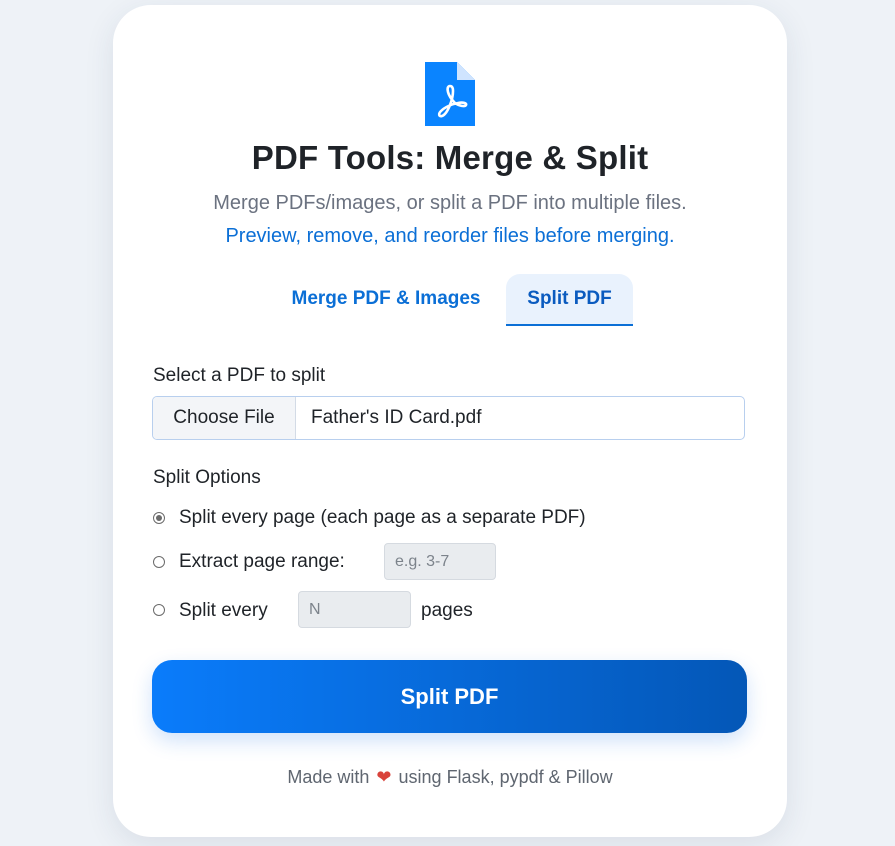  What do you see at coordinates (354, 609) in the screenshot?
I see `n-pages-input: N` at bounding box center [354, 609].